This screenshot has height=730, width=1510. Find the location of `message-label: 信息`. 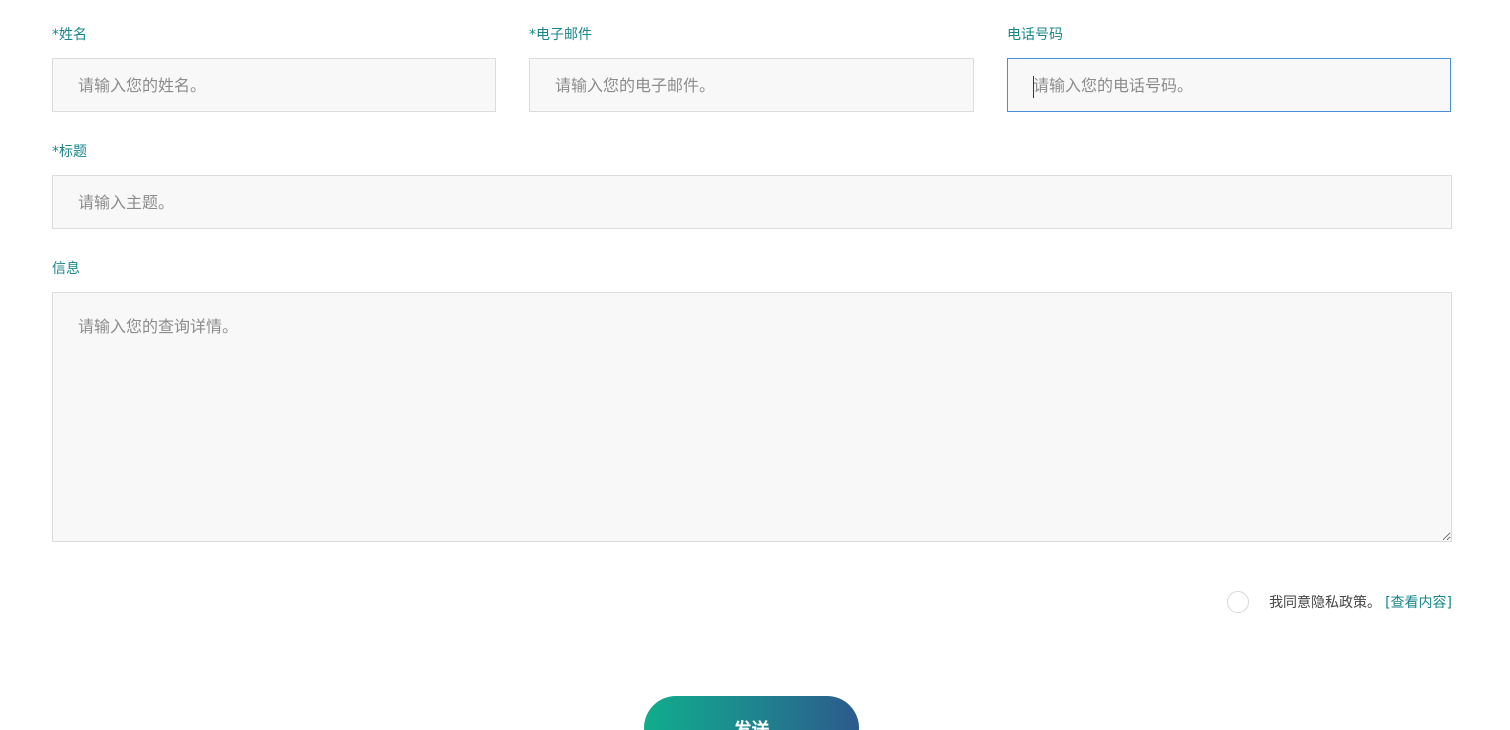

message-label: 信息 is located at coordinates (66, 269).